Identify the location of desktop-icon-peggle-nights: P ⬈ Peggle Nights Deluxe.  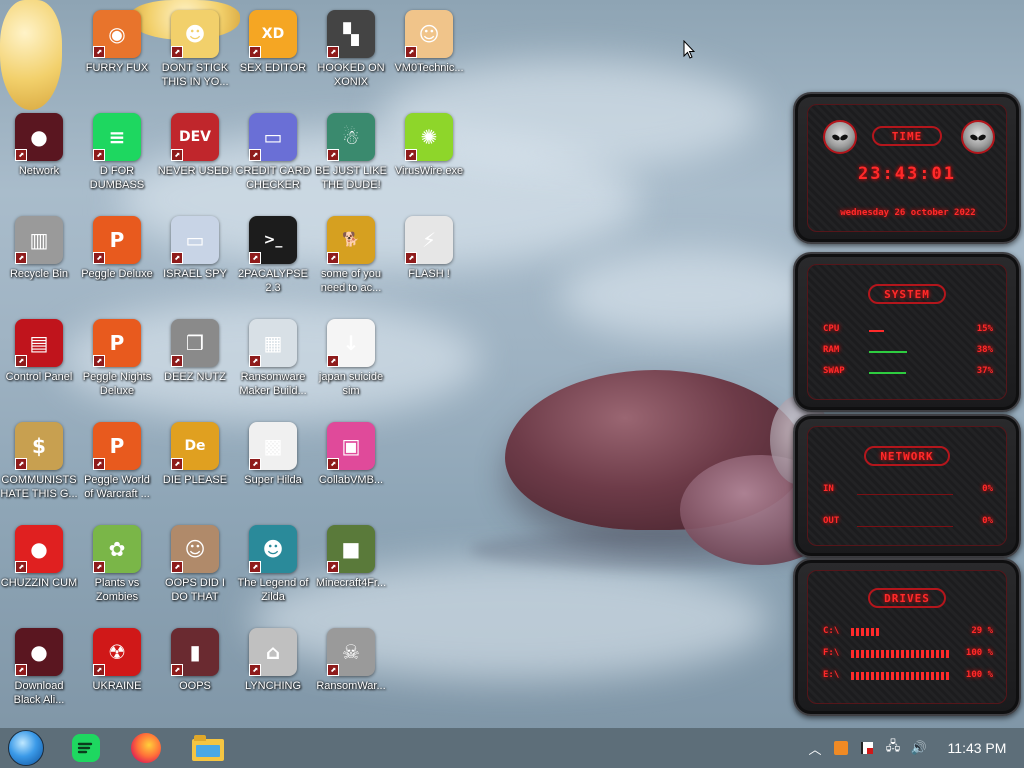
(117, 363).